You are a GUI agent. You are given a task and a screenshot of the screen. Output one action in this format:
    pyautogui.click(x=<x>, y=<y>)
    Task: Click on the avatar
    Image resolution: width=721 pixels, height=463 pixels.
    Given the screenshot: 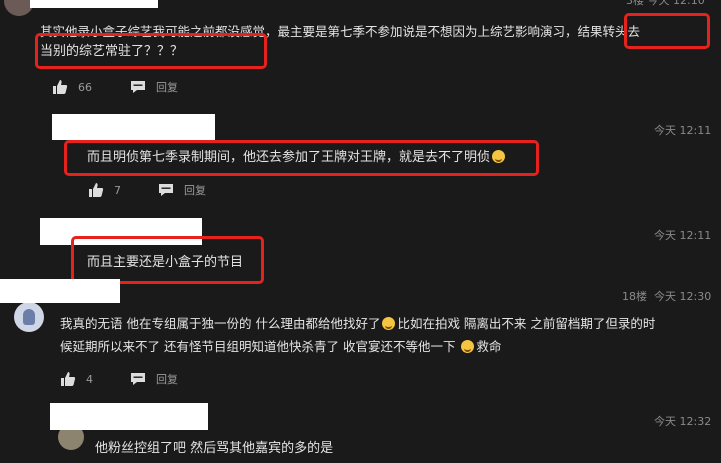 What is the action you would take?
    pyautogui.click(x=29, y=317)
    